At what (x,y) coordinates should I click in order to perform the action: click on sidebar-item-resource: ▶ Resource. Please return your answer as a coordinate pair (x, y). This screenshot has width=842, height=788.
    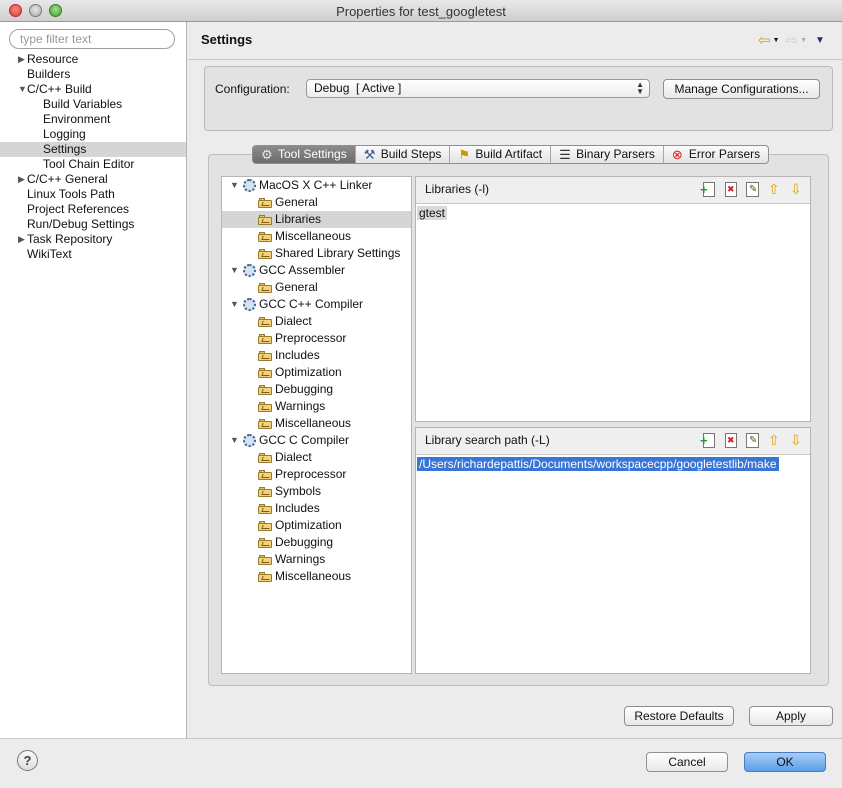
    Looking at the image, I should click on (93, 59).